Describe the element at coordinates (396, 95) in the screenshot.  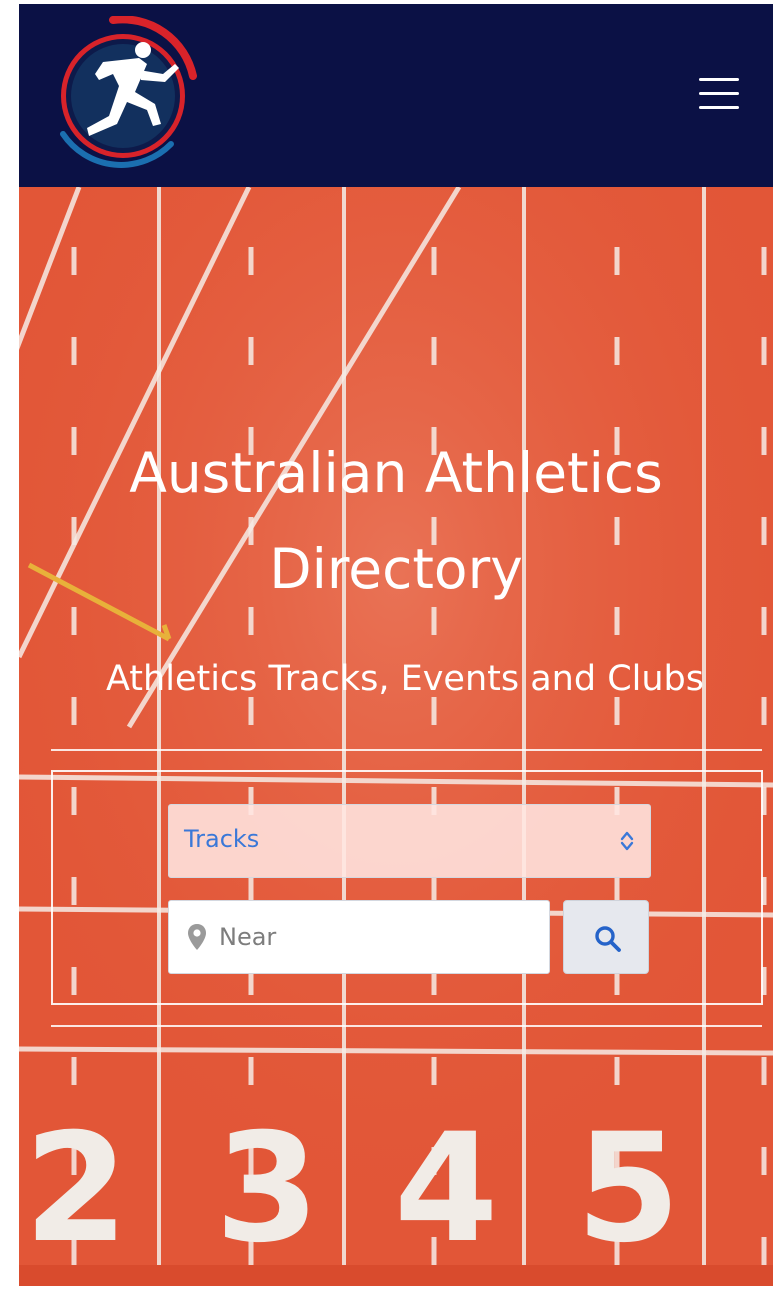
I see `site-header` at that location.